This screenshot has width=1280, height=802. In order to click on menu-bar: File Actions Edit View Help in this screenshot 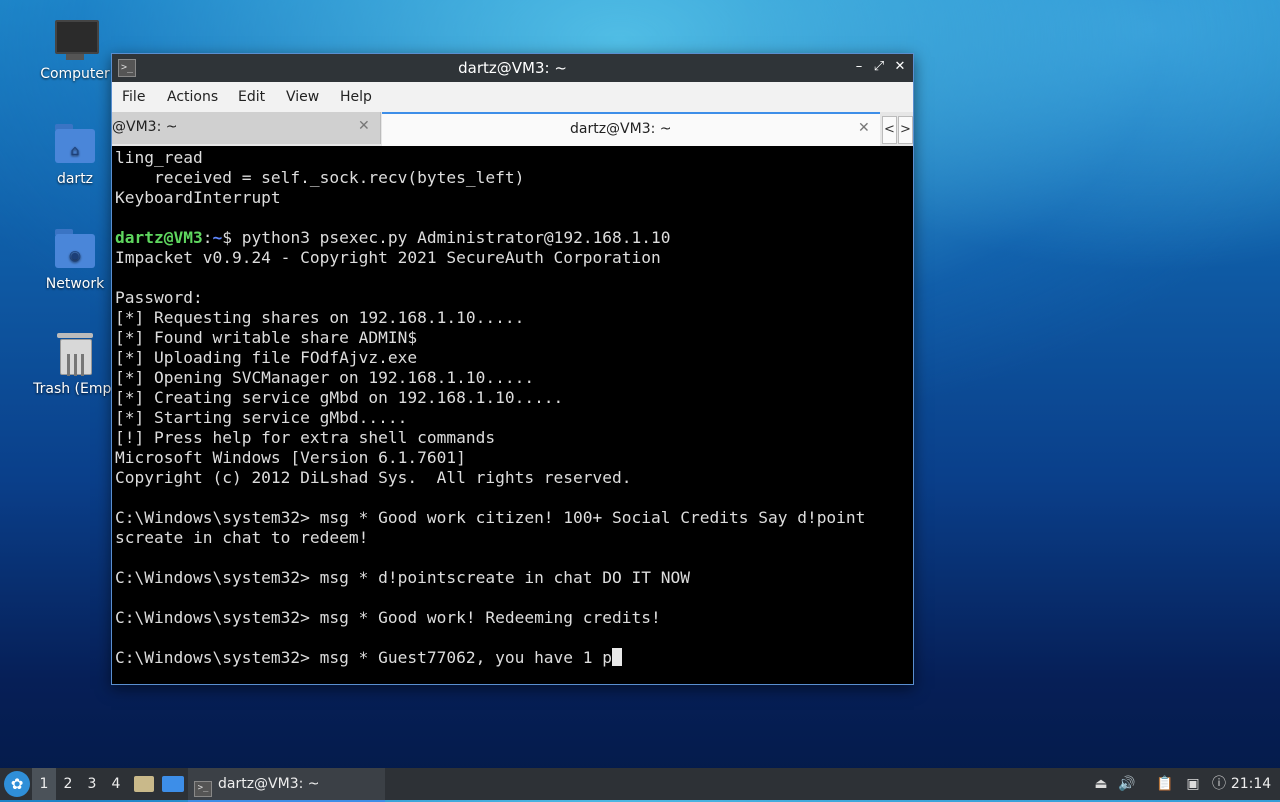, I will do `click(512, 97)`.